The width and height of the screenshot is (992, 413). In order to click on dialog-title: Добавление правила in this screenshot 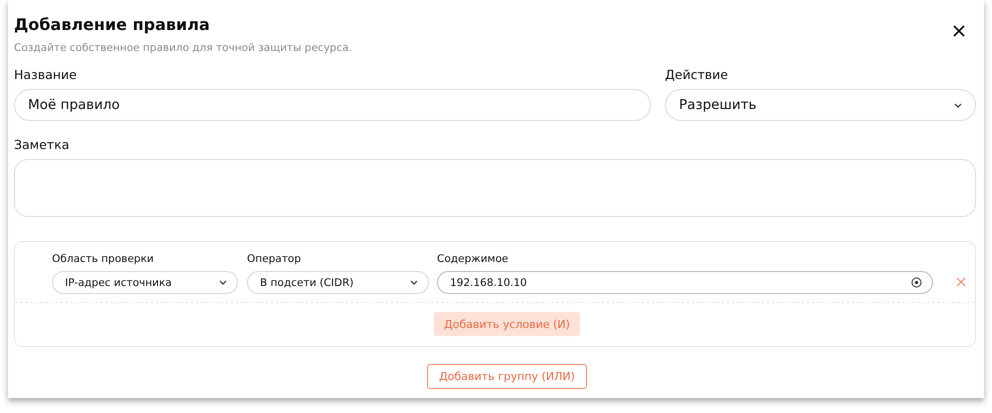, I will do `click(112, 25)`.